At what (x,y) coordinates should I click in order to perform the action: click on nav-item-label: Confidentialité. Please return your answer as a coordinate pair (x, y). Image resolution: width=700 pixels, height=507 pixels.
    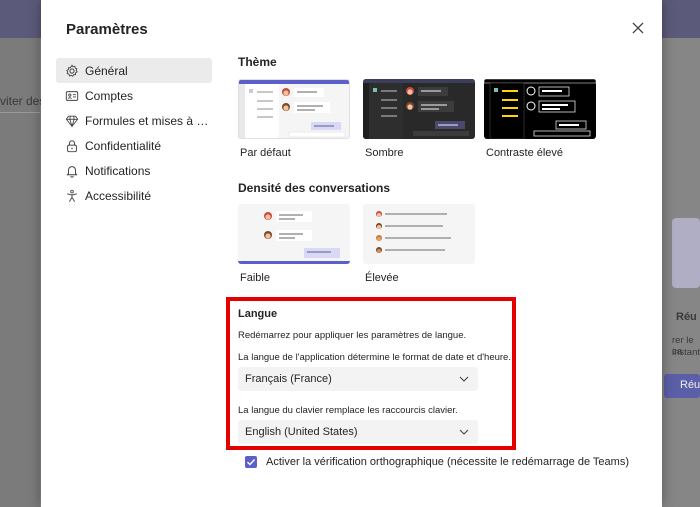
    Looking at the image, I should click on (123, 145).